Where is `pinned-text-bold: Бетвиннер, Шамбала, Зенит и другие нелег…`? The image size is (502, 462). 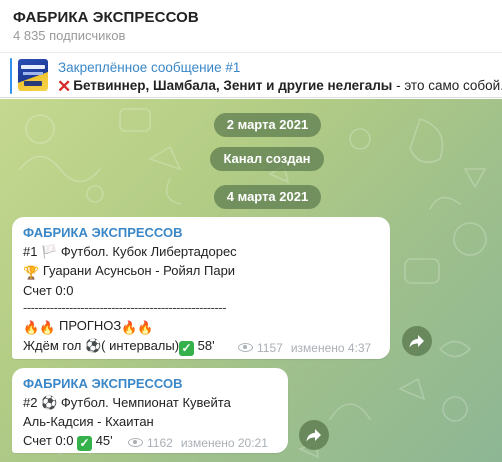 pinned-text-bold: Бетвиннер, Шамбала, Зенит и другие нелег… is located at coordinates (233, 85).